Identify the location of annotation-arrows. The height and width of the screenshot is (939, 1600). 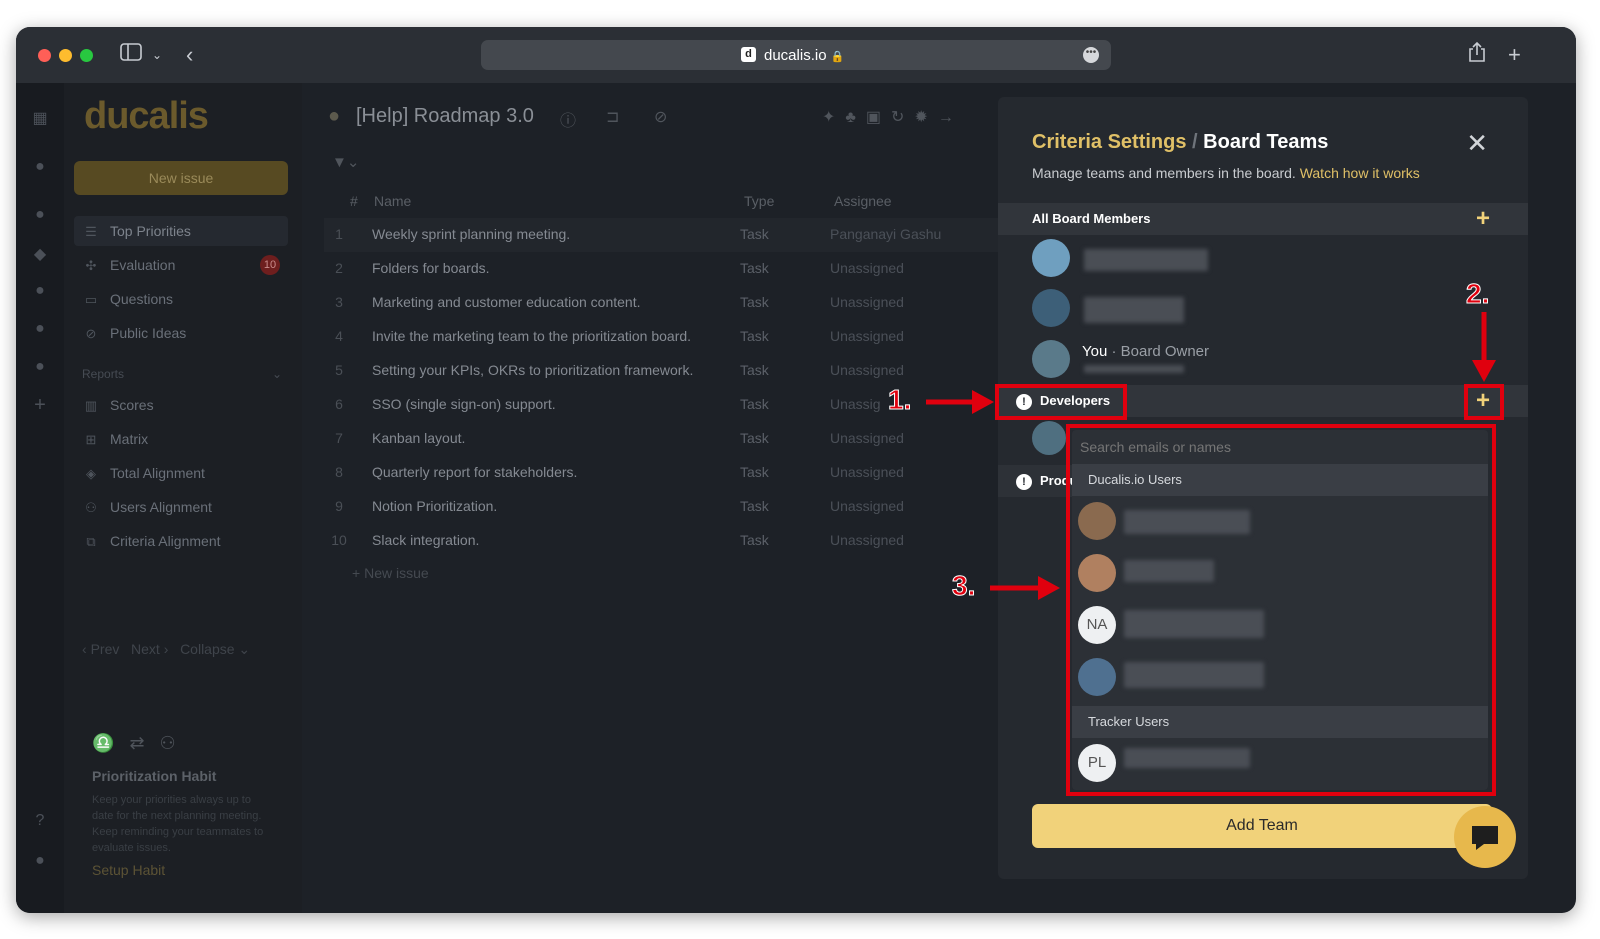
(1211, 456).